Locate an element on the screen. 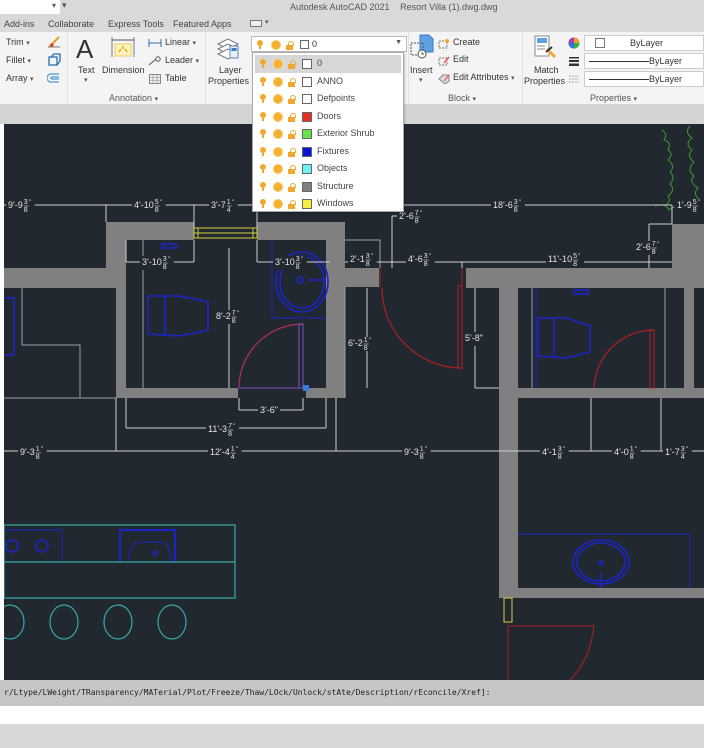 The height and width of the screenshot is (748, 704). layer-item-0: 0 is located at coordinates (328, 64).